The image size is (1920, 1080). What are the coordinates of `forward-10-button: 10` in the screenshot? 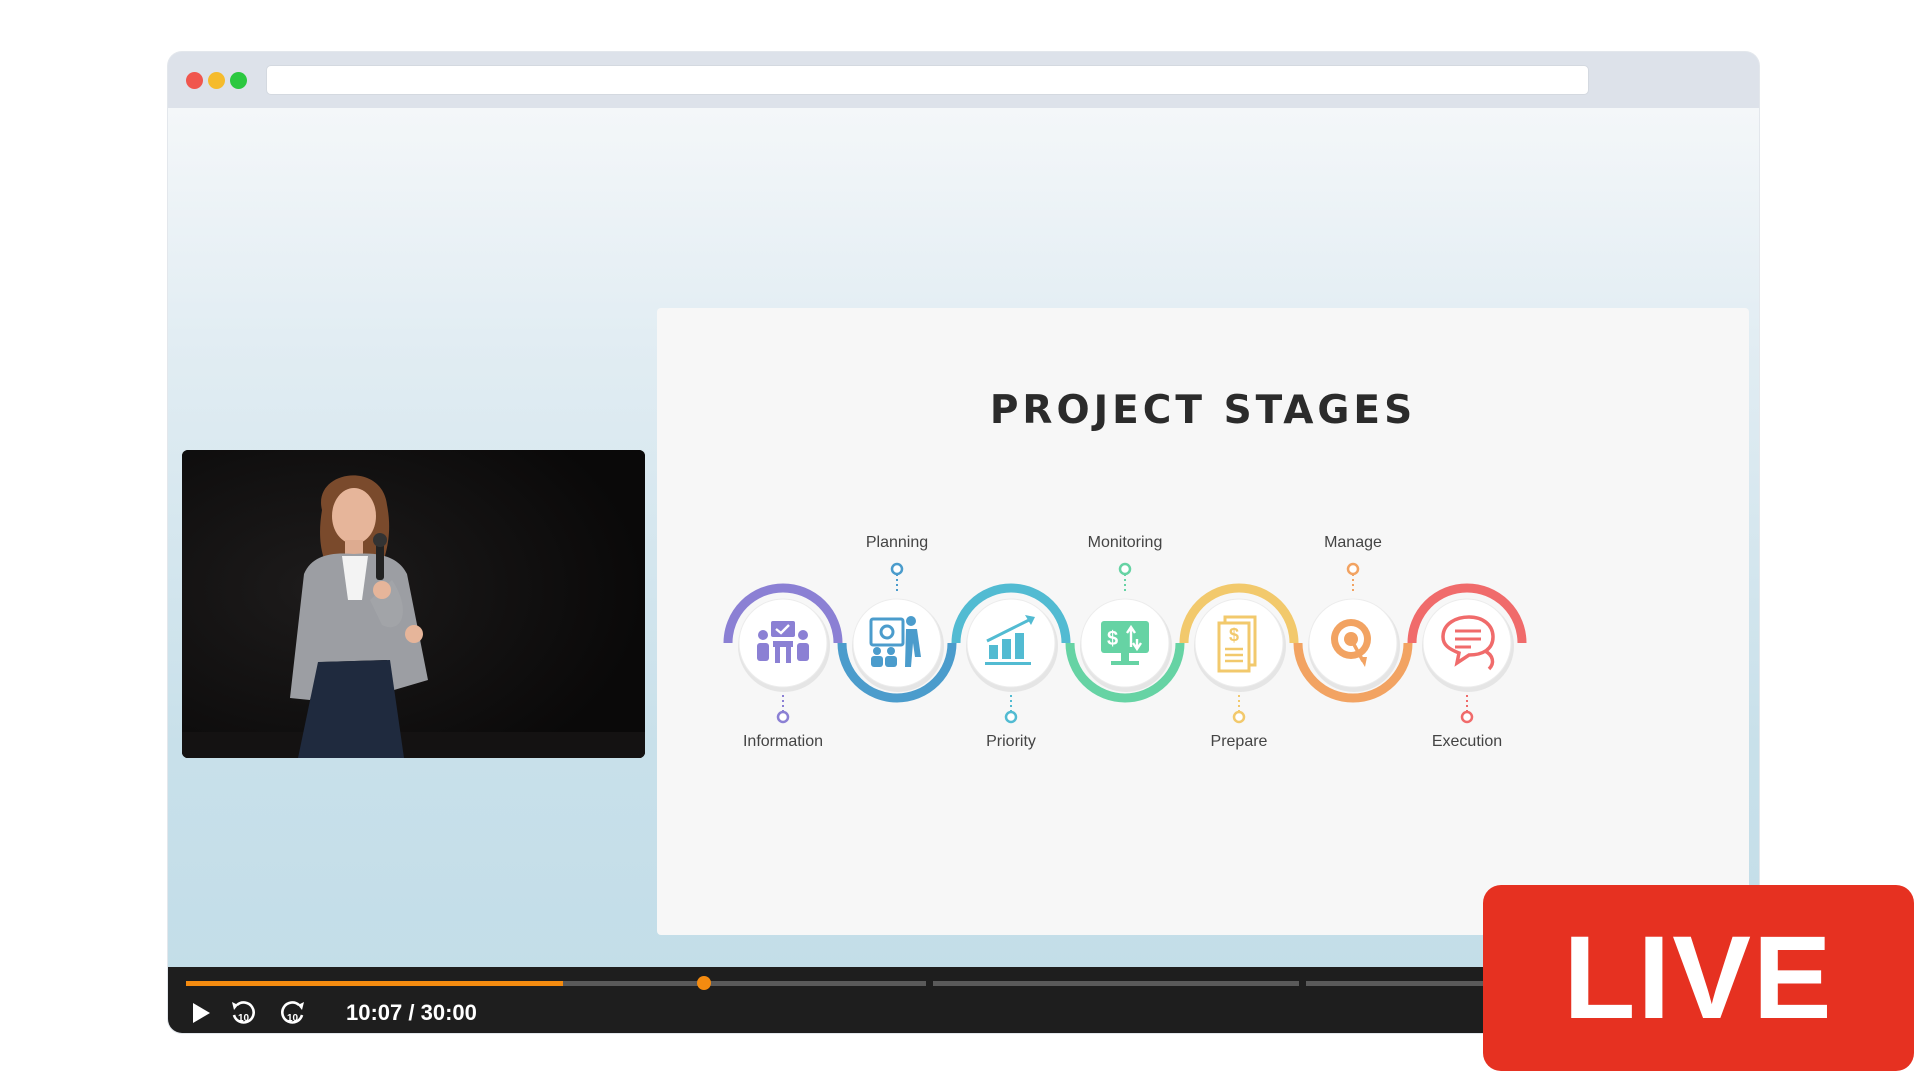 It's located at (293, 1013).